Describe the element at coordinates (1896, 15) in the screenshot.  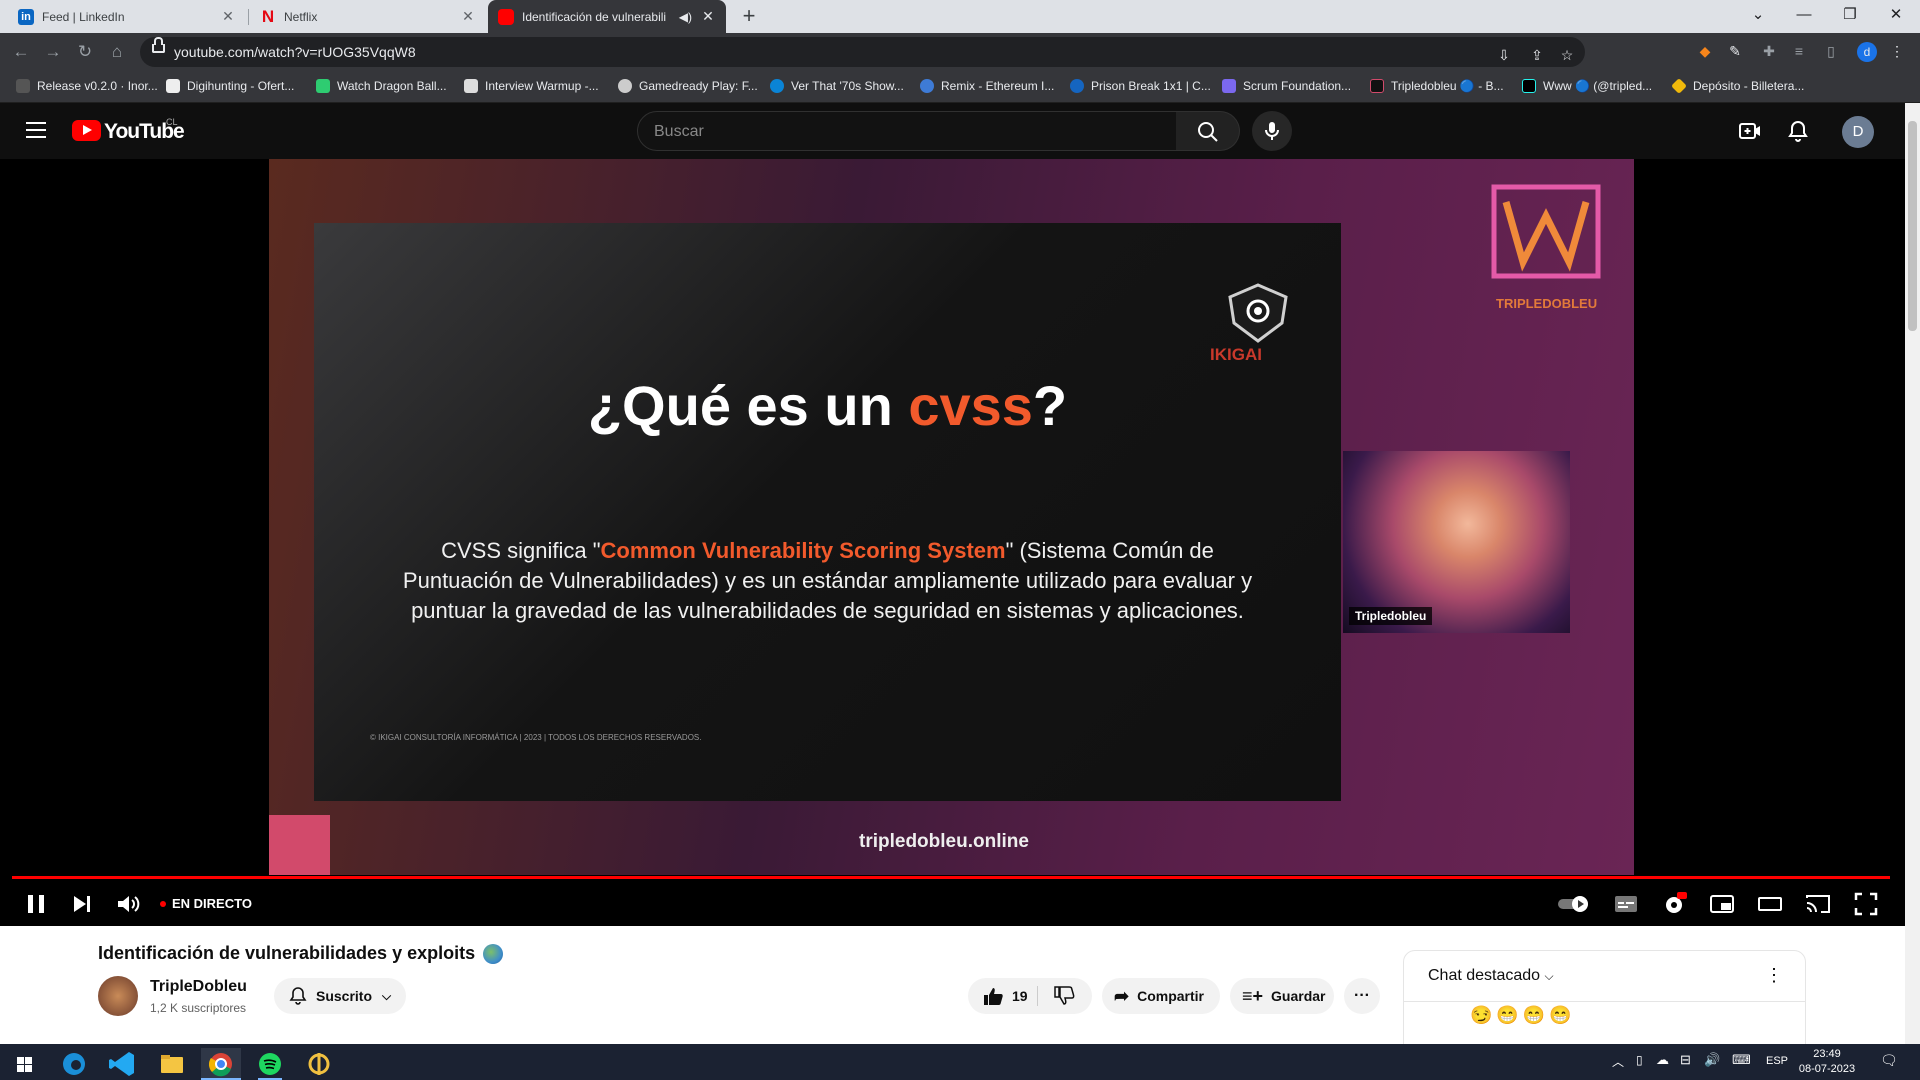
I see `close-window-button: ✕` at that location.